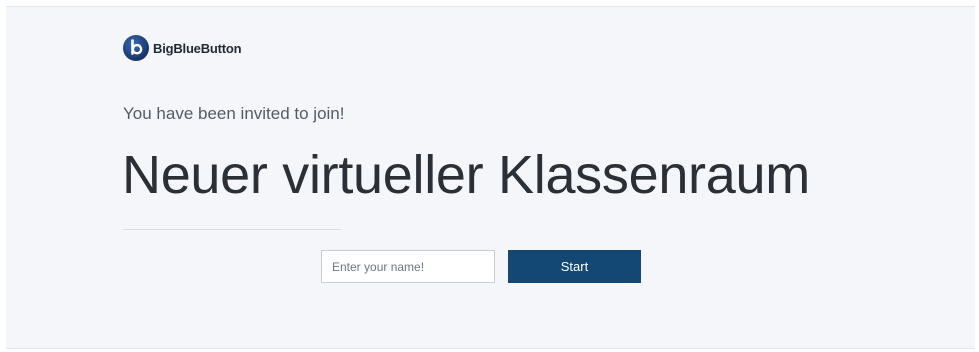 This screenshot has width=979, height=352. Describe the element at coordinates (234, 113) in the screenshot. I see `invitation-message: You have been invited to join!` at that location.